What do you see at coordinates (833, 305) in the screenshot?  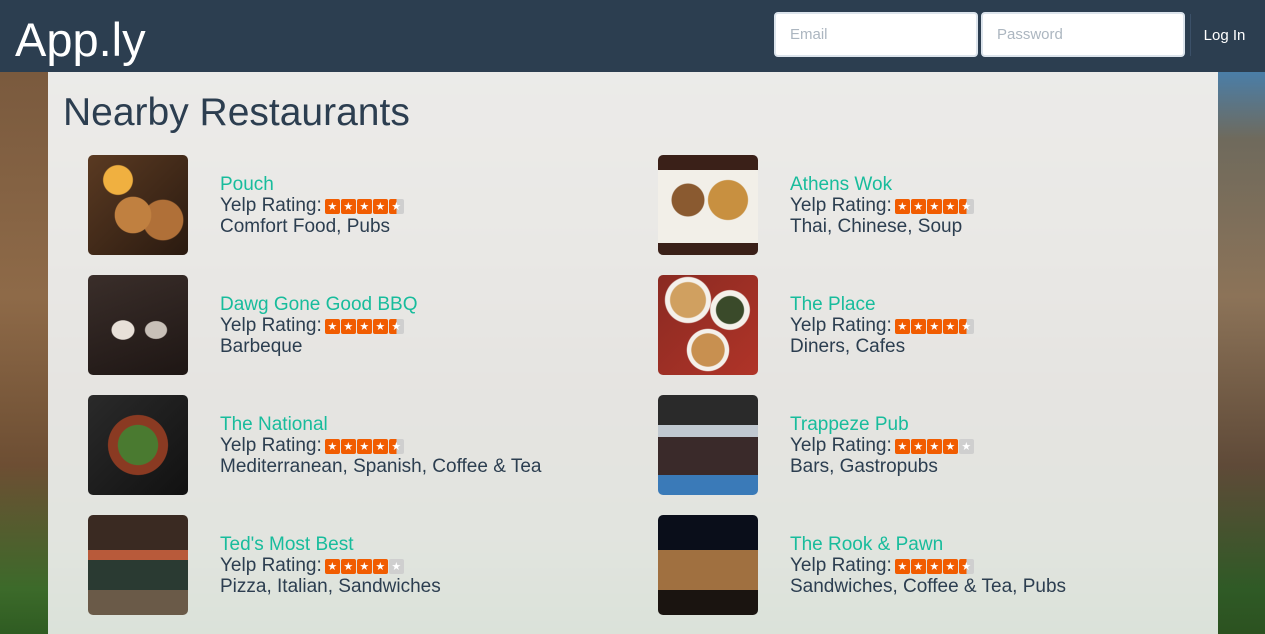 I see `restaurant-name-link: The Place` at bounding box center [833, 305].